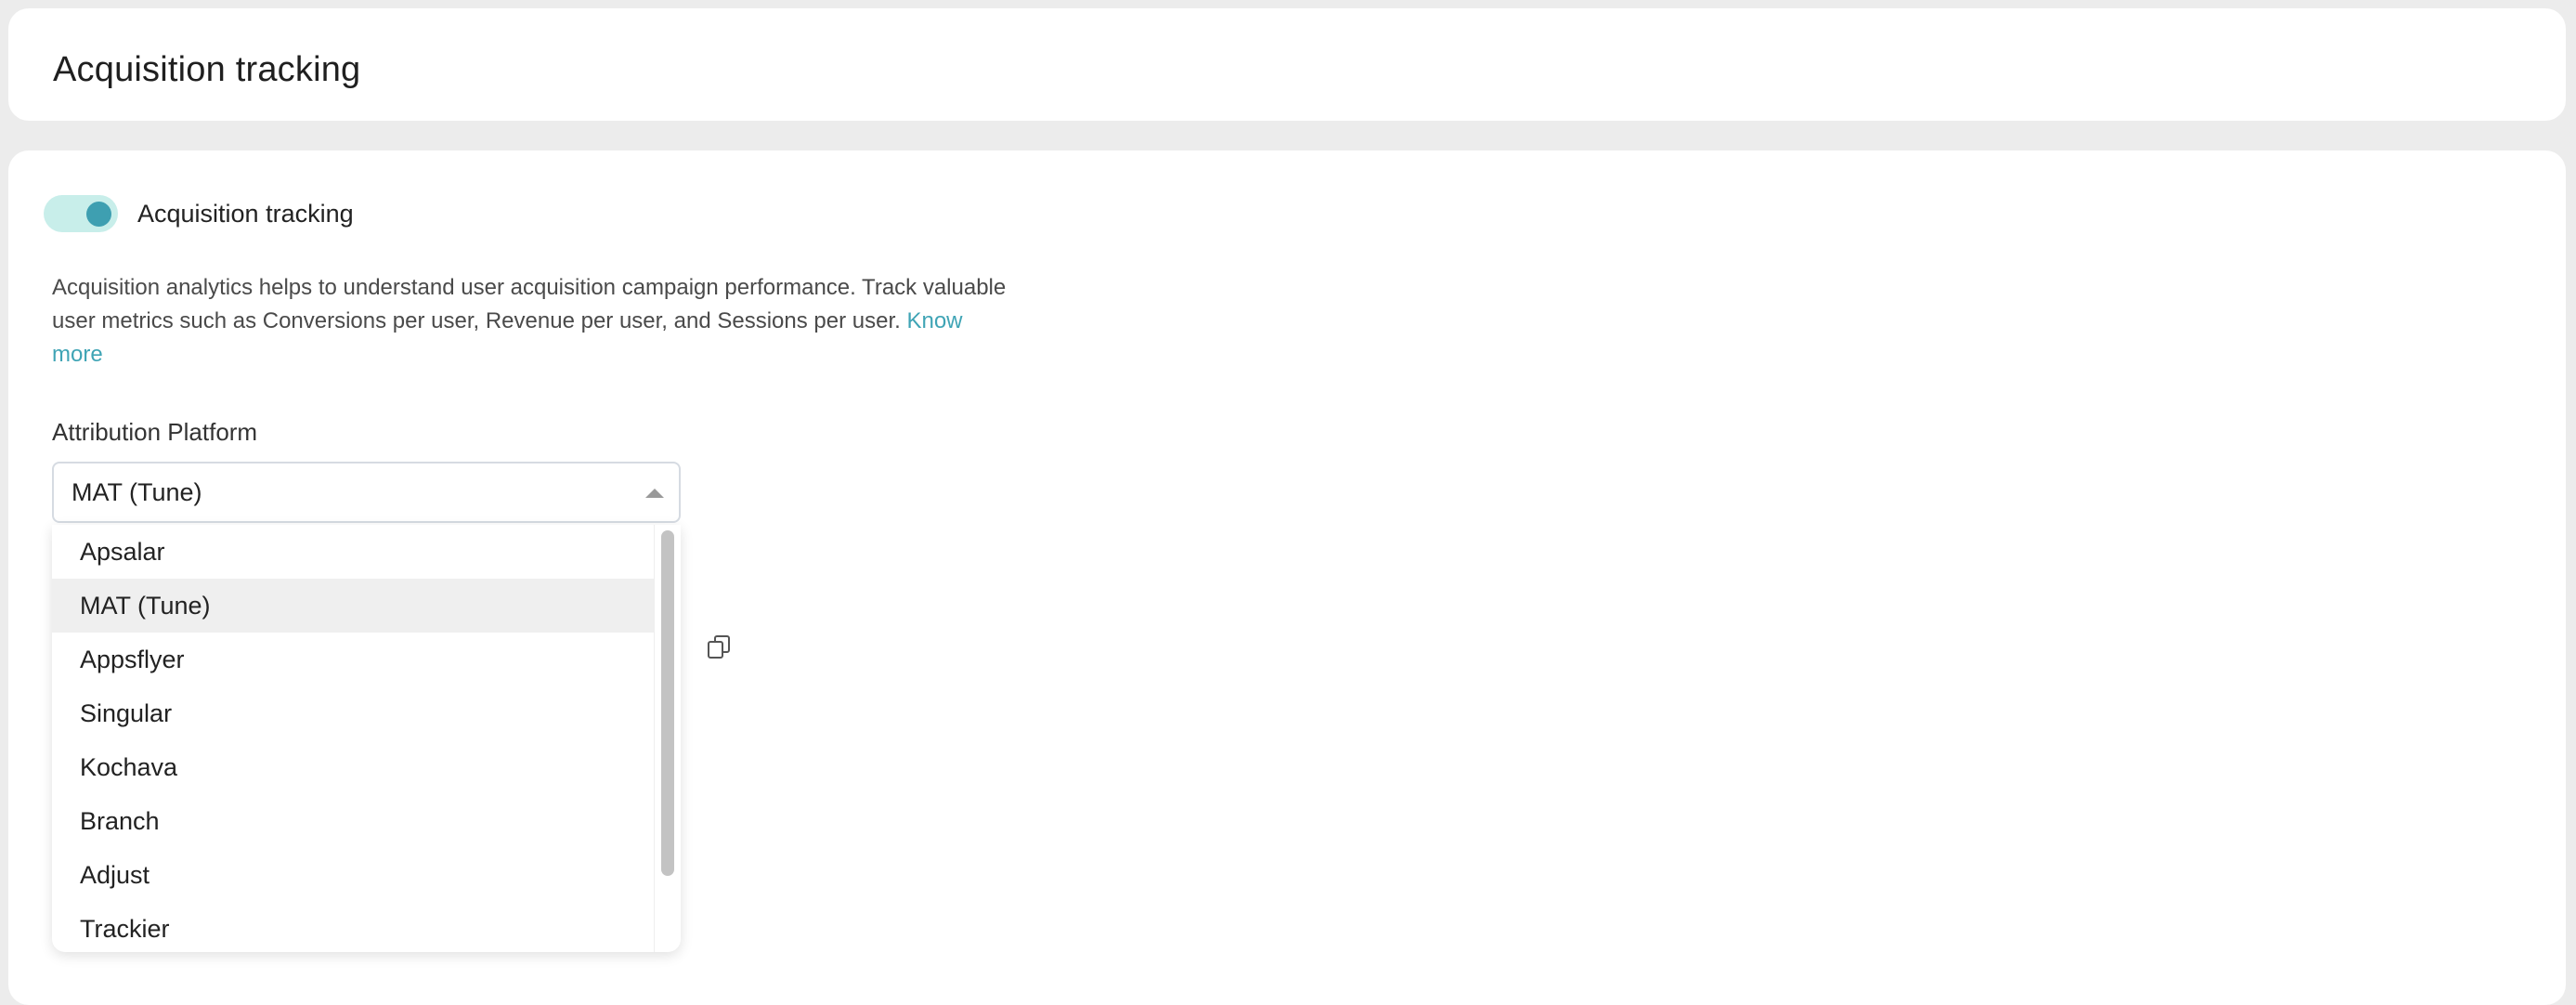 The height and width of the screenshot is (1005, 2576). I want to click on attribution-platform-select: MAT (Tune), so click(367, 492).